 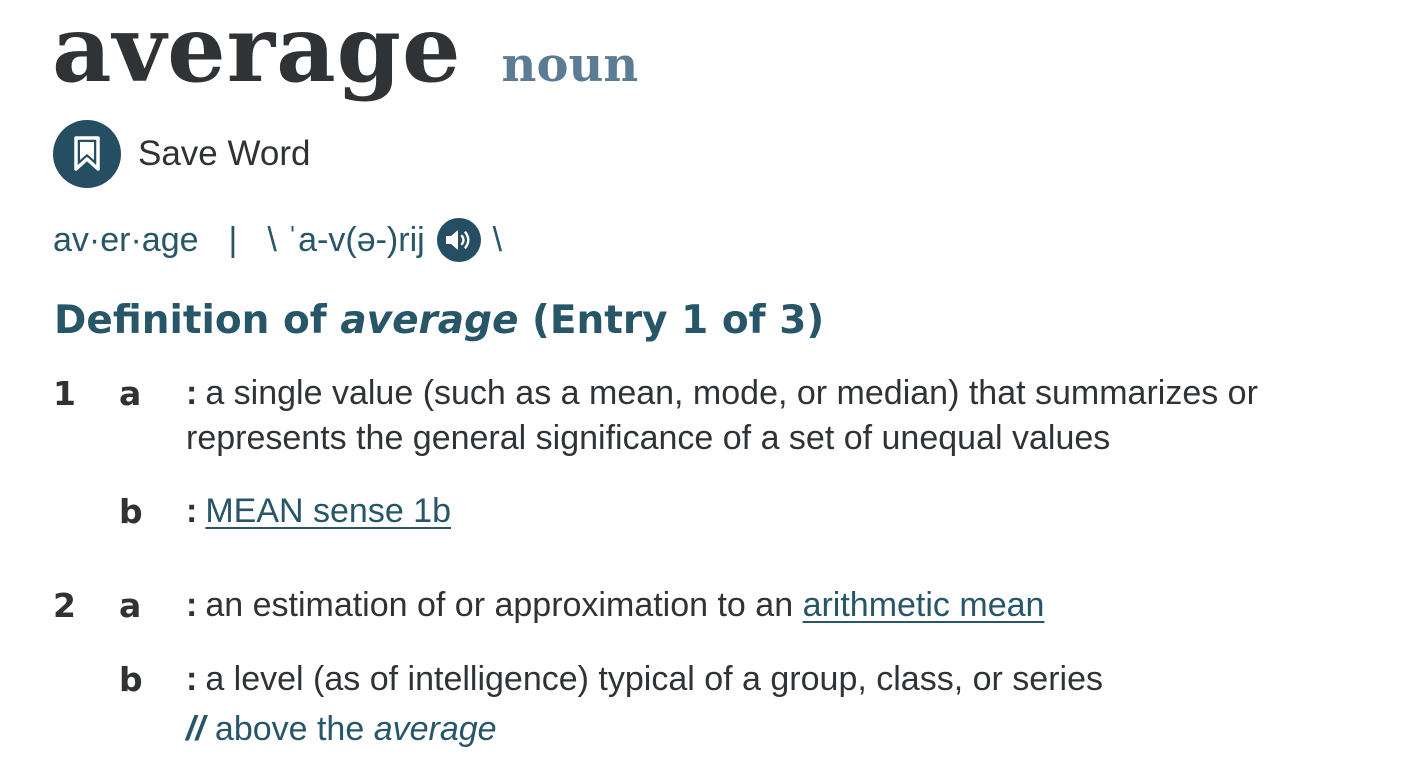 What do you see at coordinates (257, 51) in the screenshot?
I see `headword: average` at bounding box center [257, 51].